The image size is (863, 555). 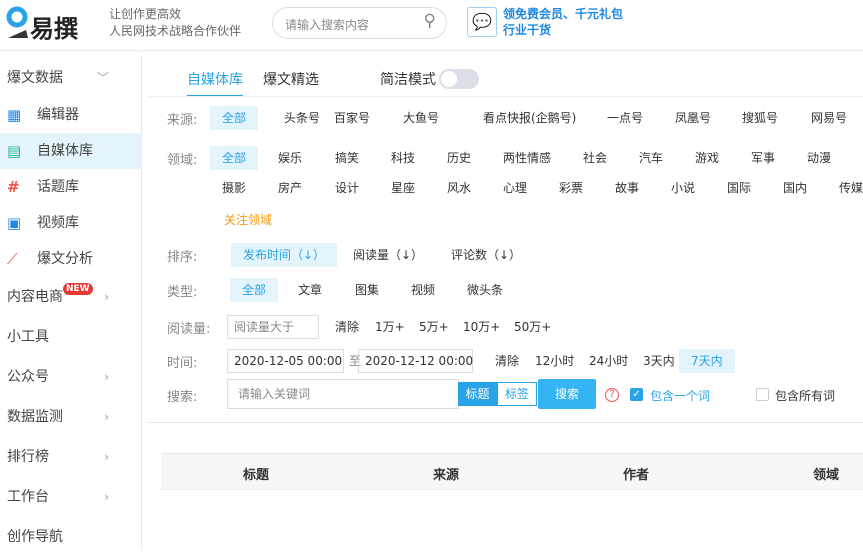 What do you see at coordinates (256, 473) in the screenshot?
I see `column-header-title: 标题` at bounding box center [256, 473].